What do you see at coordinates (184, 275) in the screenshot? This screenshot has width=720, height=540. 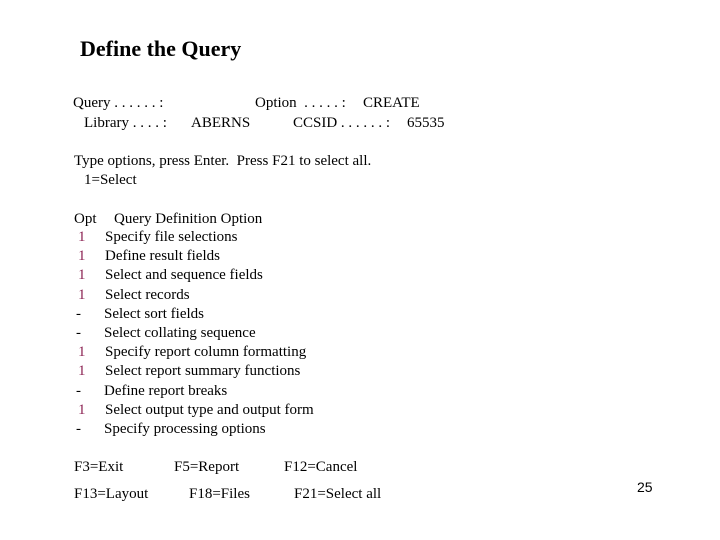 I see `option-label: Select and sequence fields` at bounding box center [184, 275].